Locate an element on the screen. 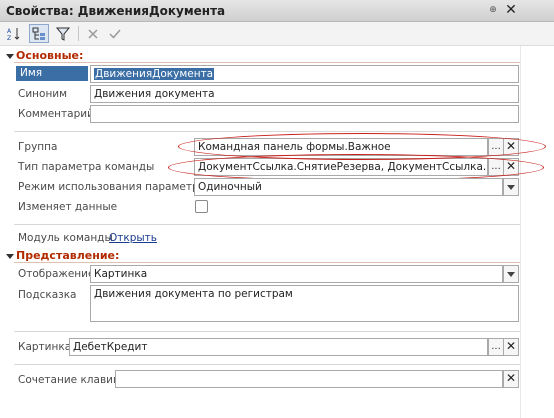 This screenshot has height=418, width=554. categories-icon is located at coordinates (39, 33).